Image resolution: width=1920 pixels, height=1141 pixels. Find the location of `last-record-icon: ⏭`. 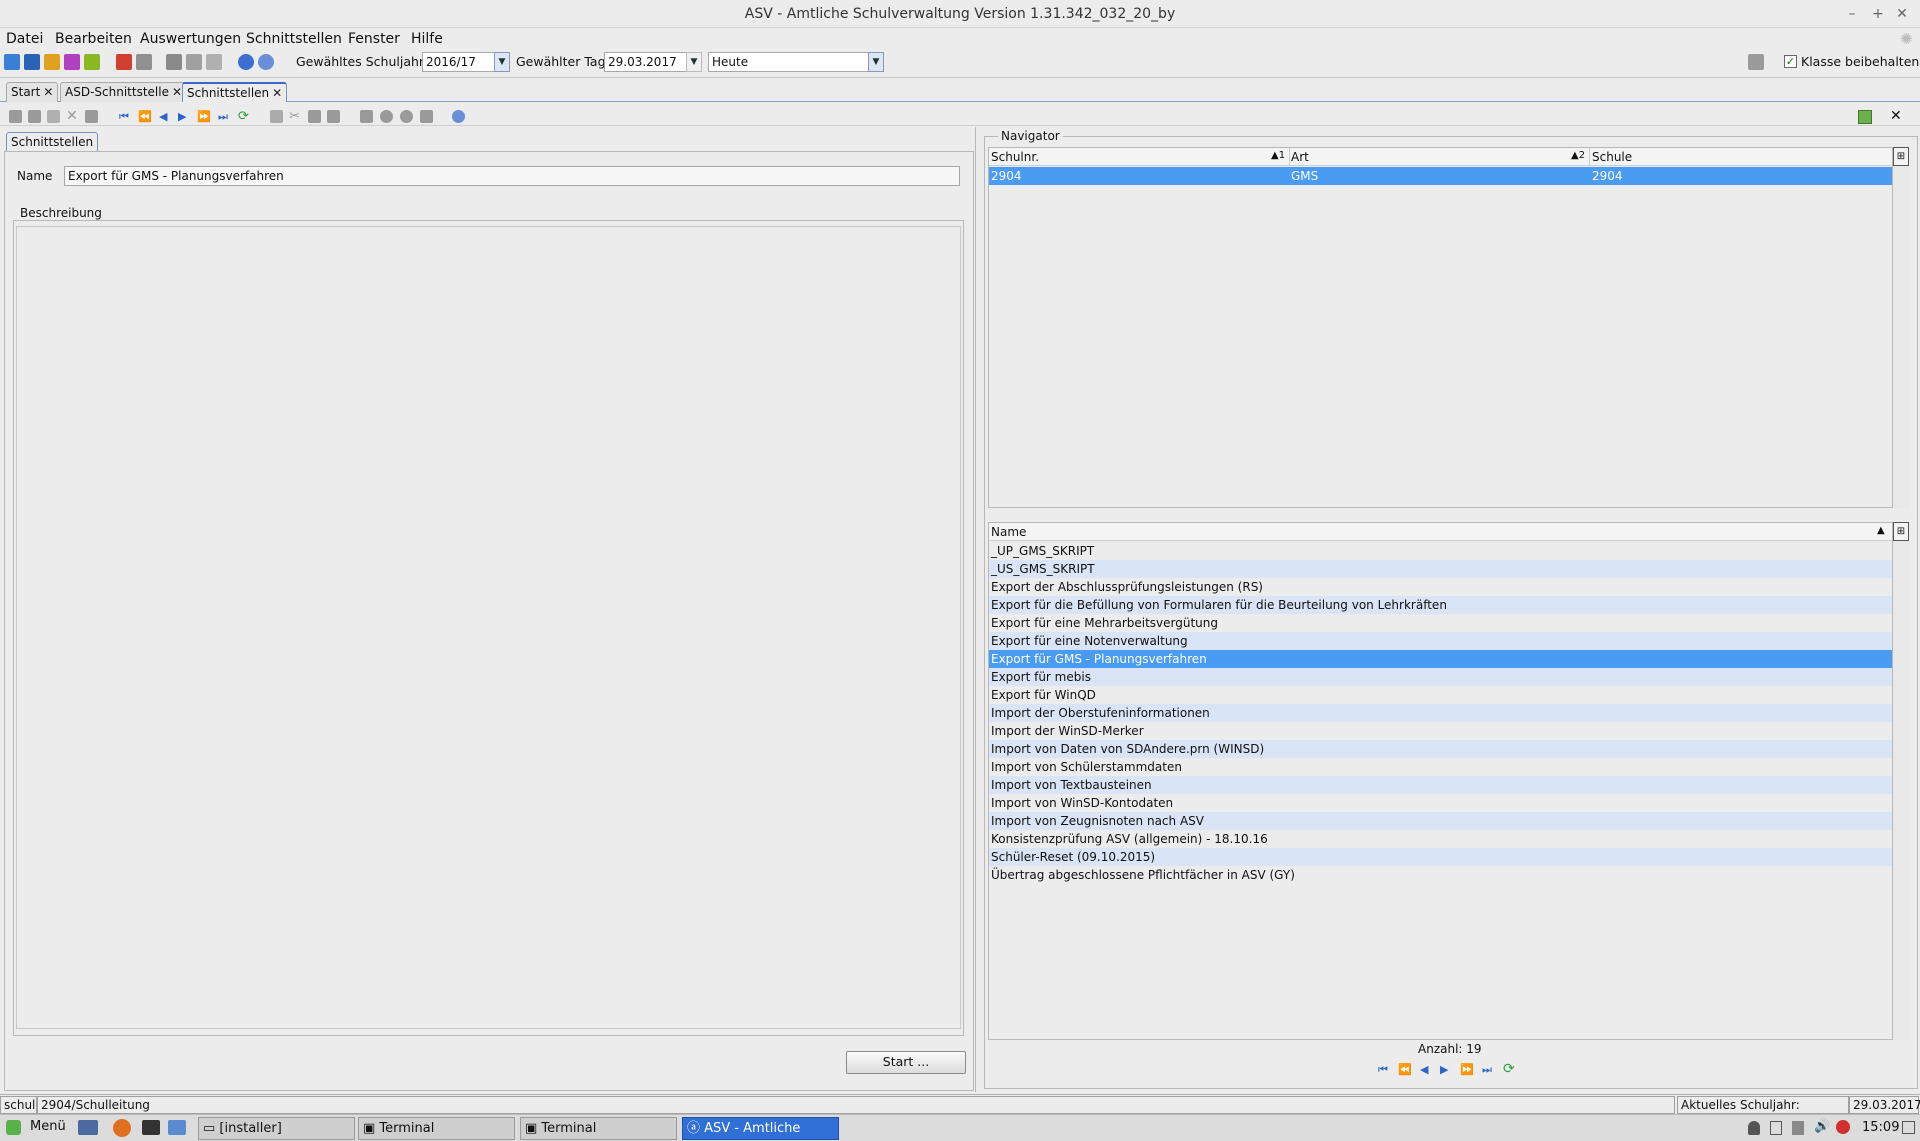

last-record-icon: ⏭ is located at coordinates (224, 116).